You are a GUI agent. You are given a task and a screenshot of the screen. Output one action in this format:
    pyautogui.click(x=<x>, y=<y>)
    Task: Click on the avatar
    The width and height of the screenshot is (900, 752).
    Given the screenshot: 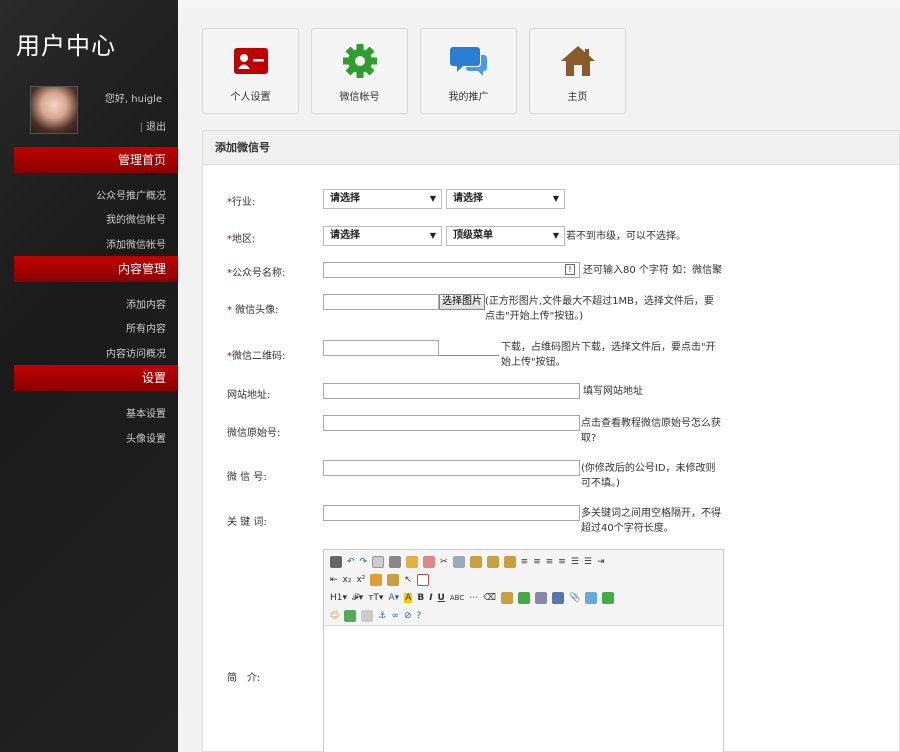 What is the action you would take?
    pyautogui.click(x=54, y=110)
    